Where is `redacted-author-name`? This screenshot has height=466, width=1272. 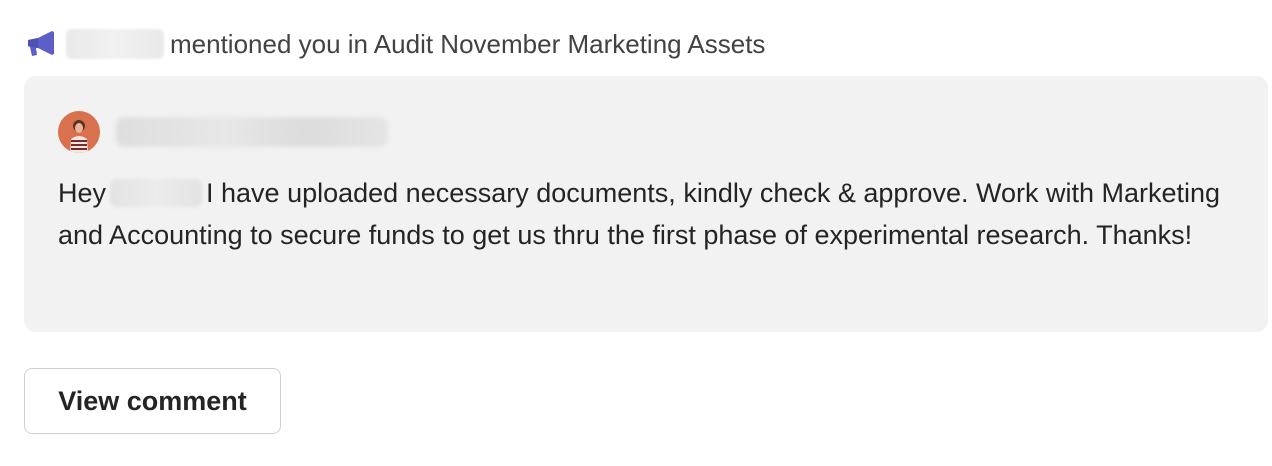
redacted-author-name is located at coordinates (252, 132).